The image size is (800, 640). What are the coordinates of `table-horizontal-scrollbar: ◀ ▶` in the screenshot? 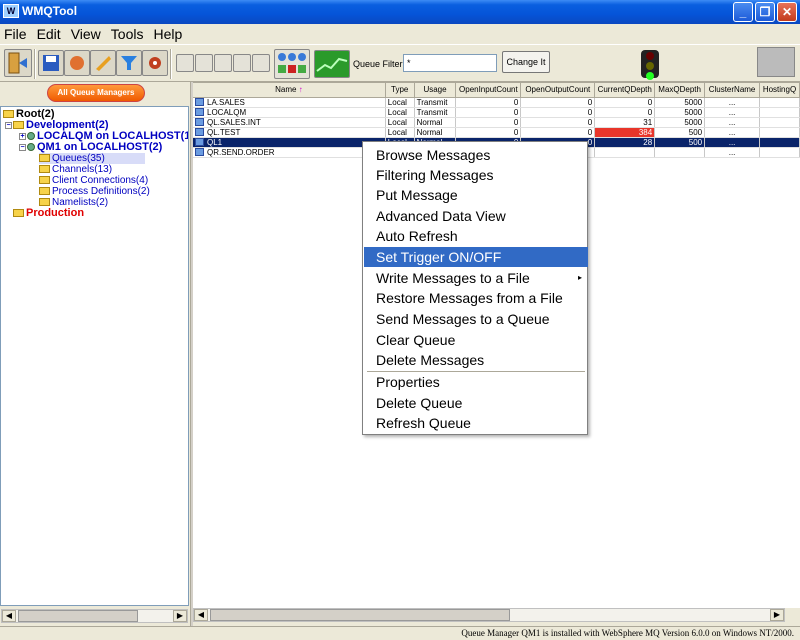 It's located at (489, 615).